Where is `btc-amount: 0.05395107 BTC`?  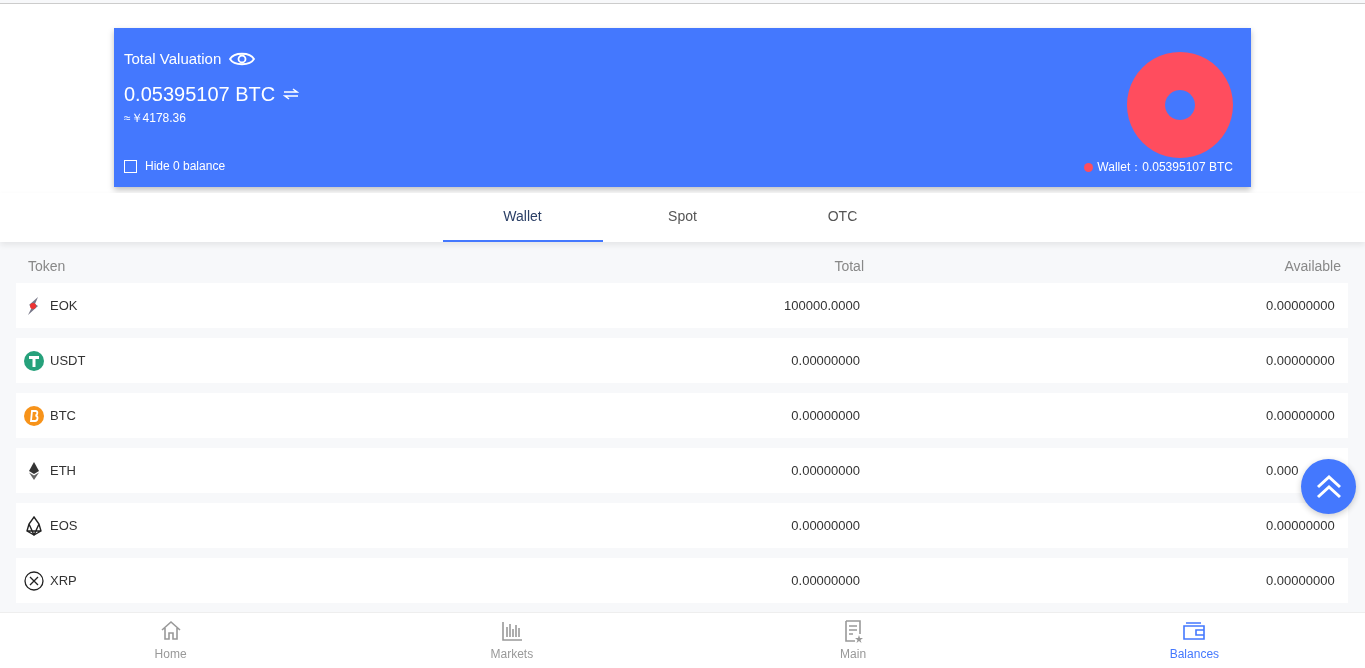
btc-amount: 0.05395107 BTC is located at coordinates (200, 94).